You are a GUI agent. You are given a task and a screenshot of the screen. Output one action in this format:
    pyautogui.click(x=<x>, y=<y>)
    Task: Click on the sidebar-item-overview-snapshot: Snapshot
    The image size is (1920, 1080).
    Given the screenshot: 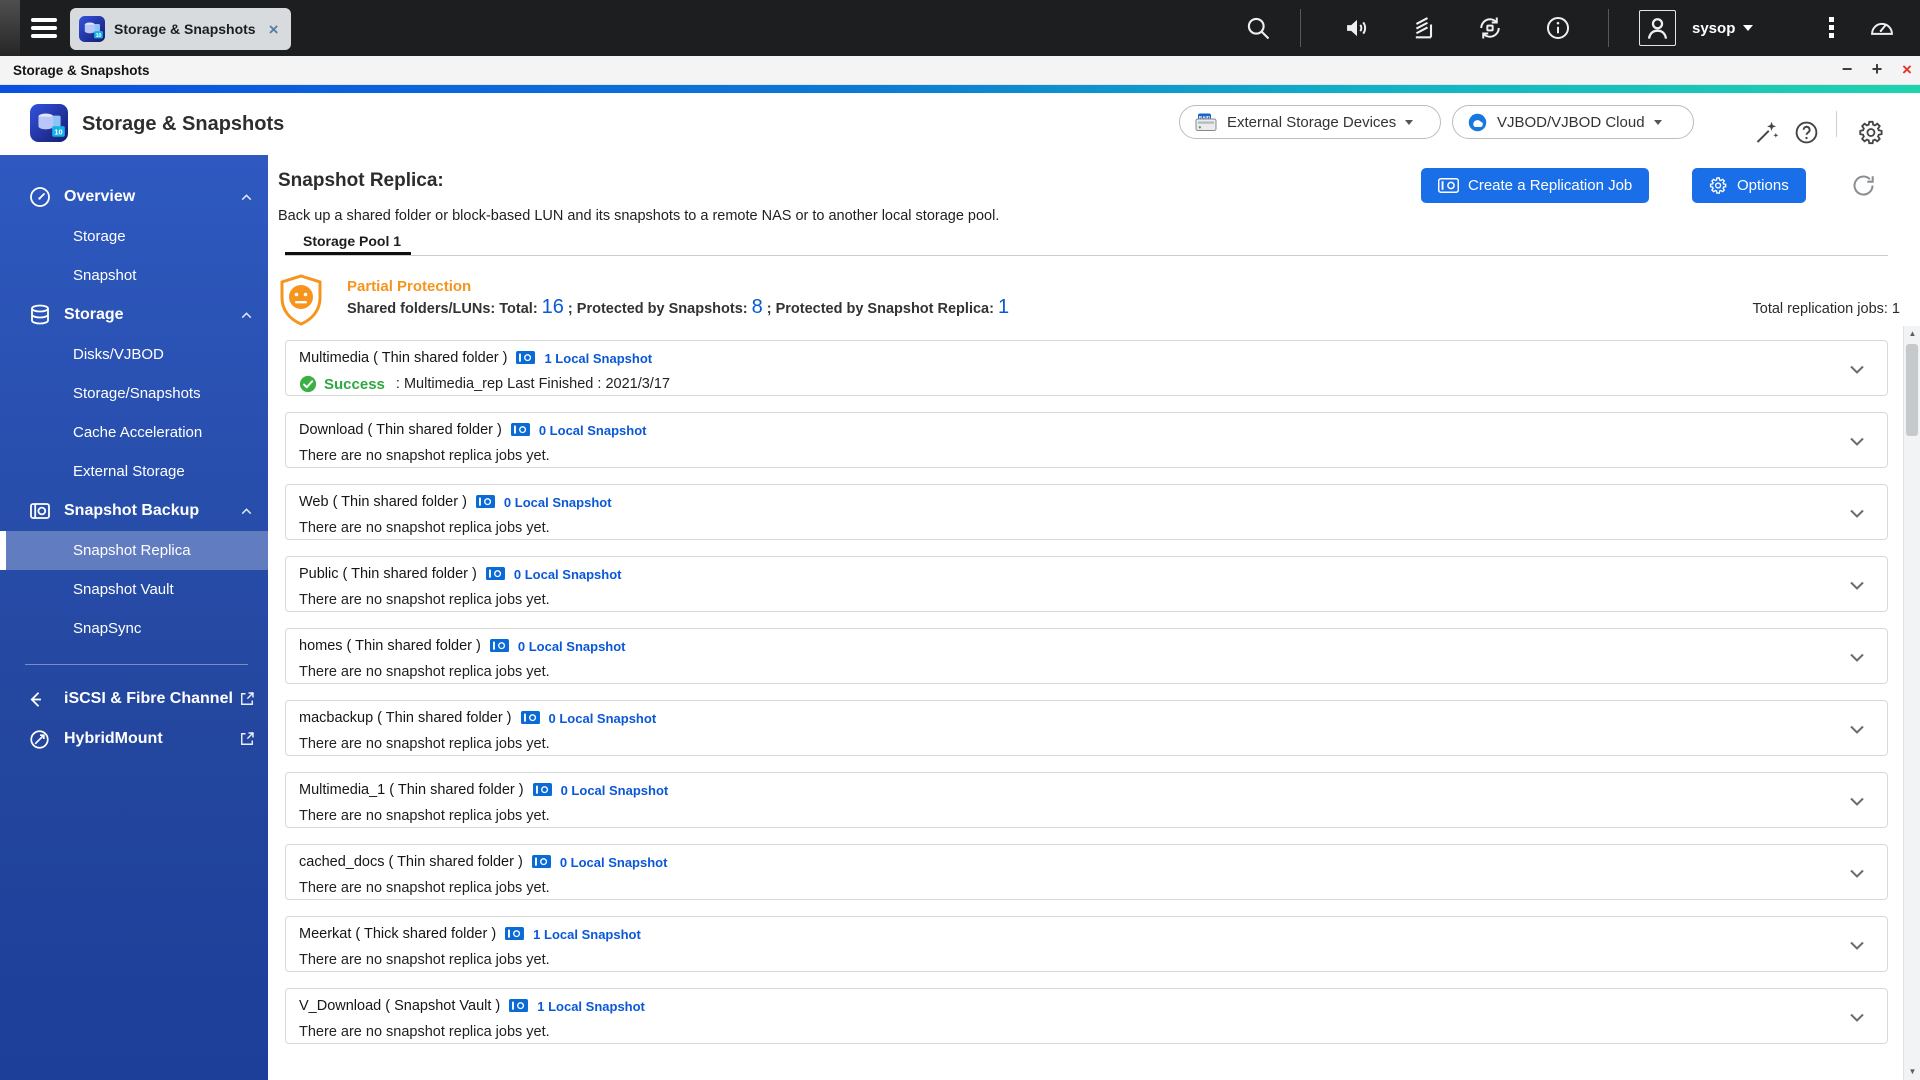 What is the action you would take?
    pyautogui.click(x=134, y=275)
    